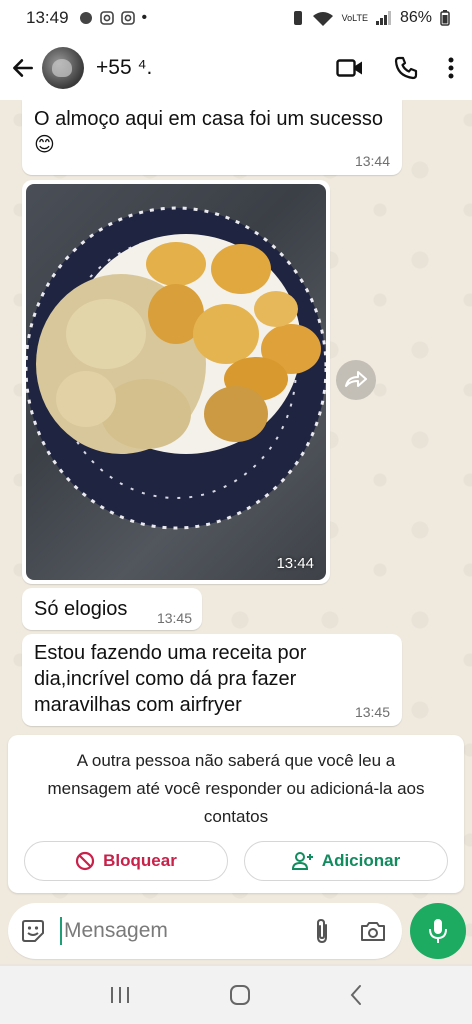  What do you see at coordinates (85, 18) in the screenshot?
I see `chat-notification-icon` at bounding box center [85, 18].